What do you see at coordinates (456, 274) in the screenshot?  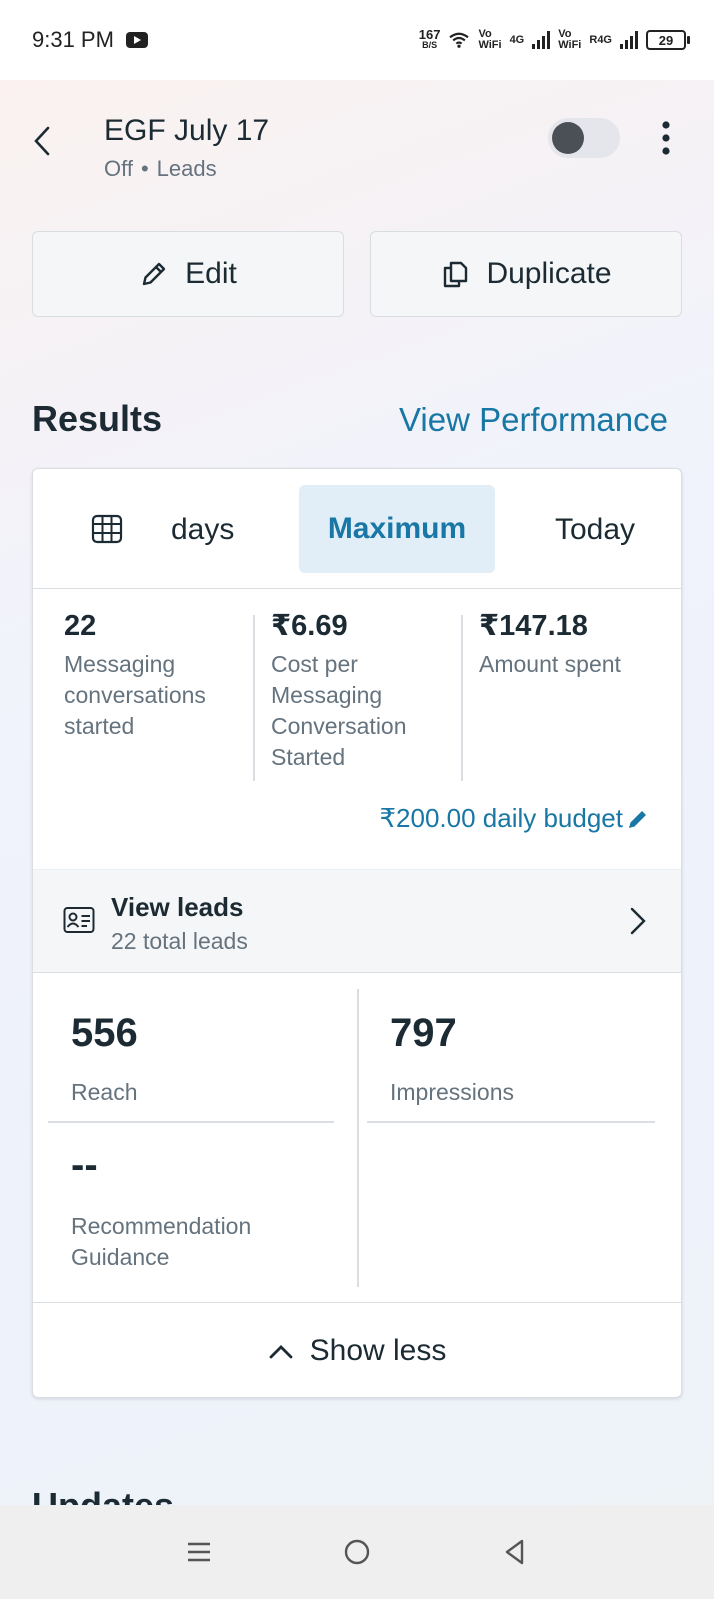 I see `duplicate-icon` at bounding box center [456, 274].